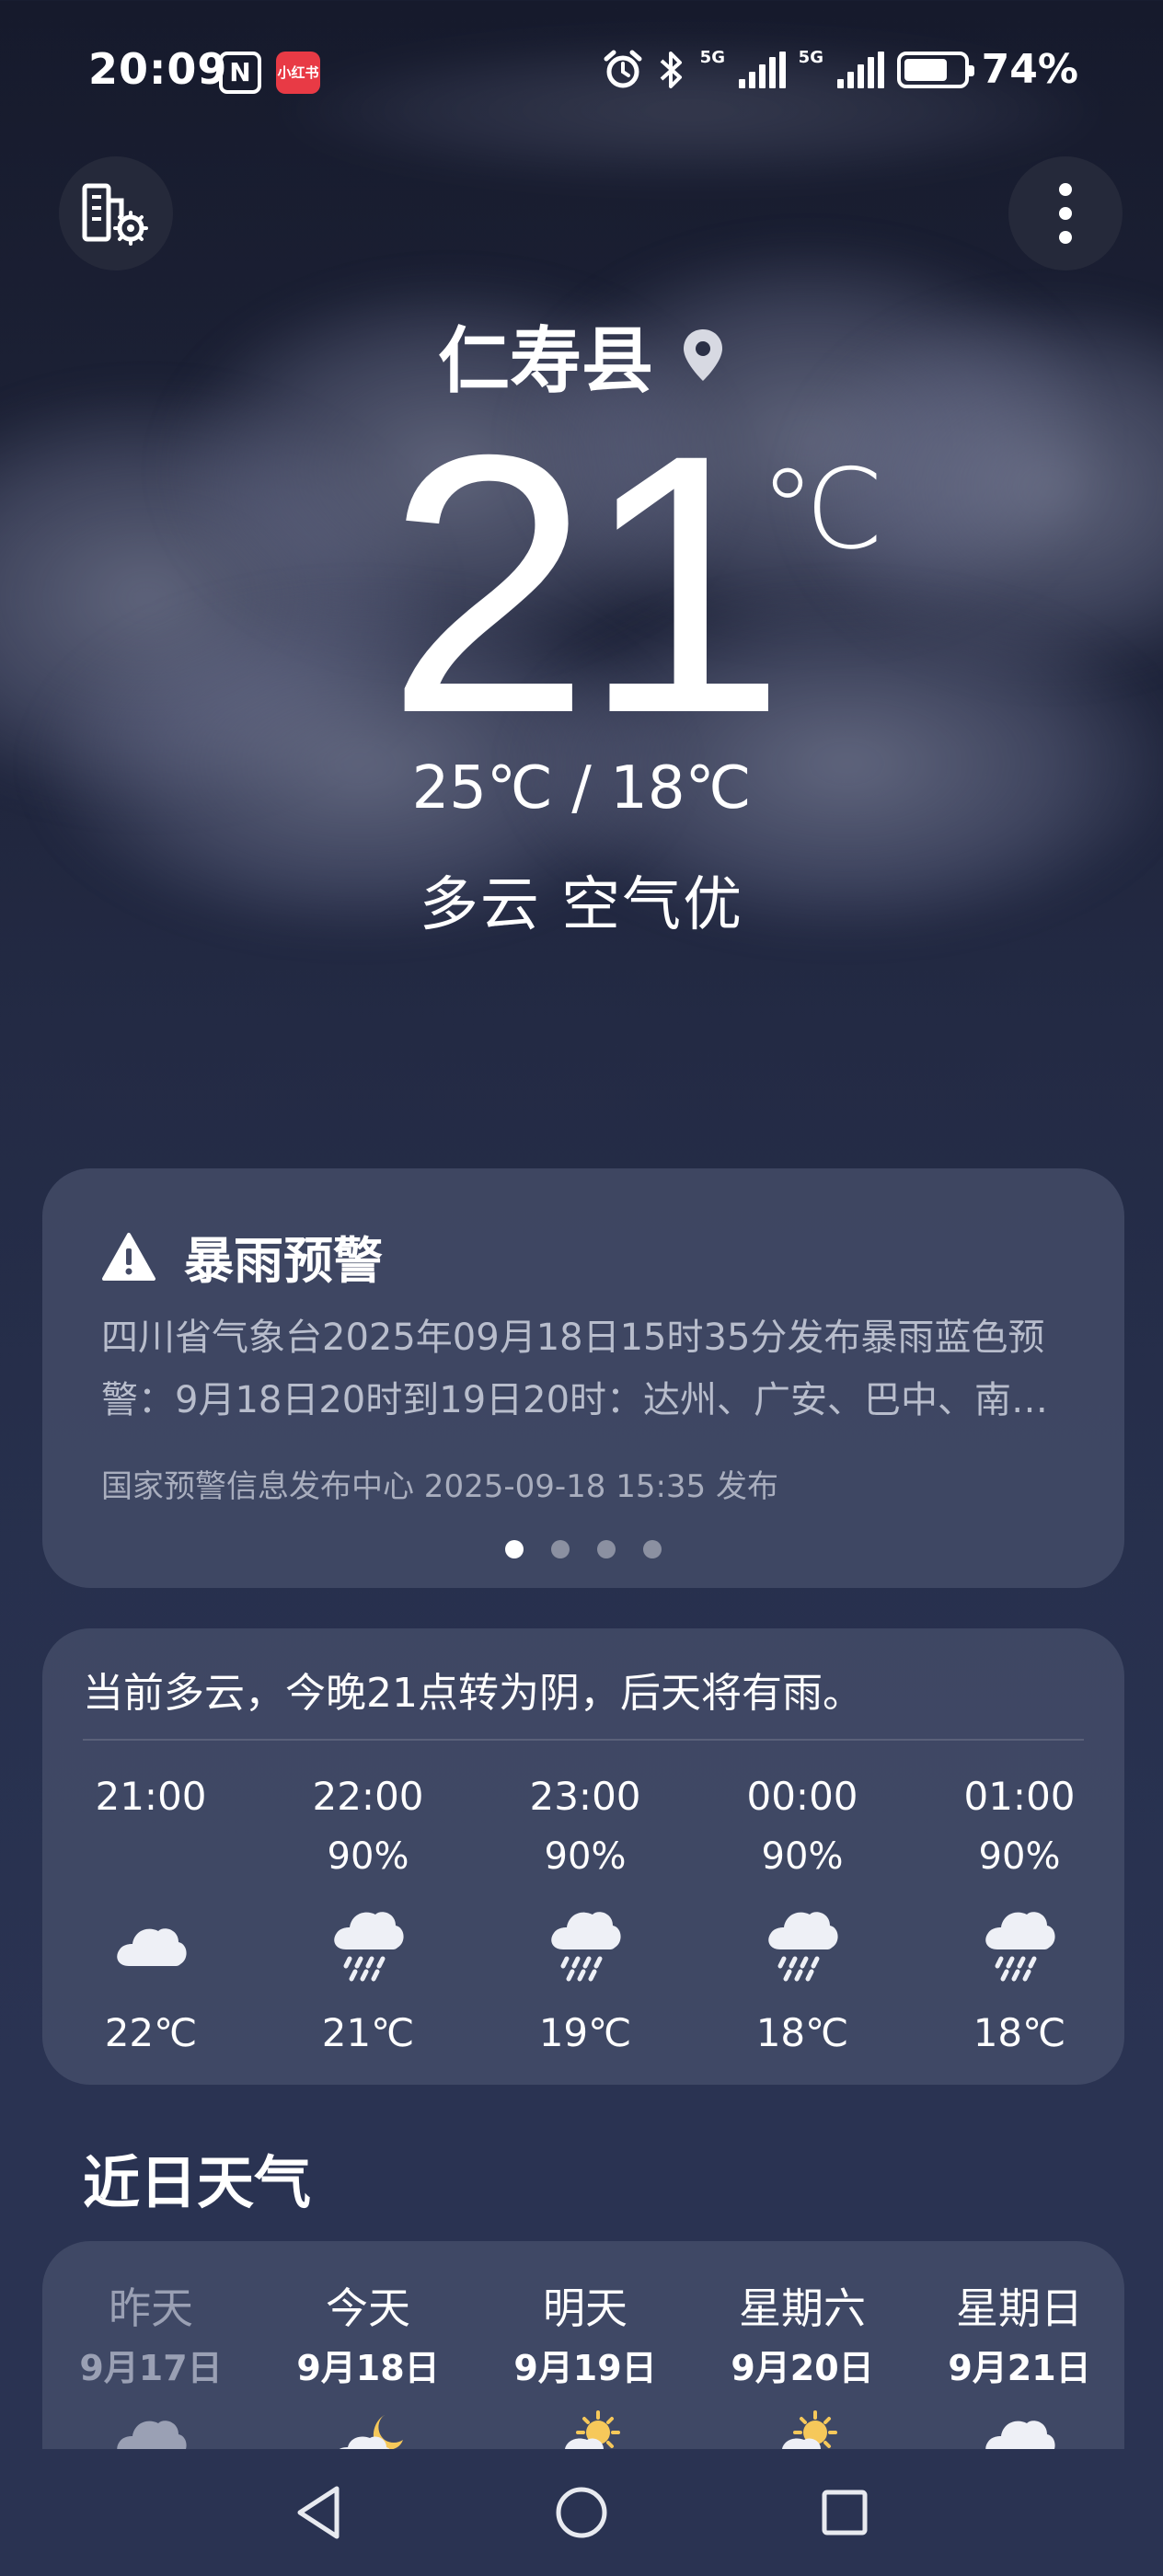 Image resolution: width=1163 pixels, height=2576 pixels. I want to click on recent-weather-title: 近日天气, so click(198, 2182).